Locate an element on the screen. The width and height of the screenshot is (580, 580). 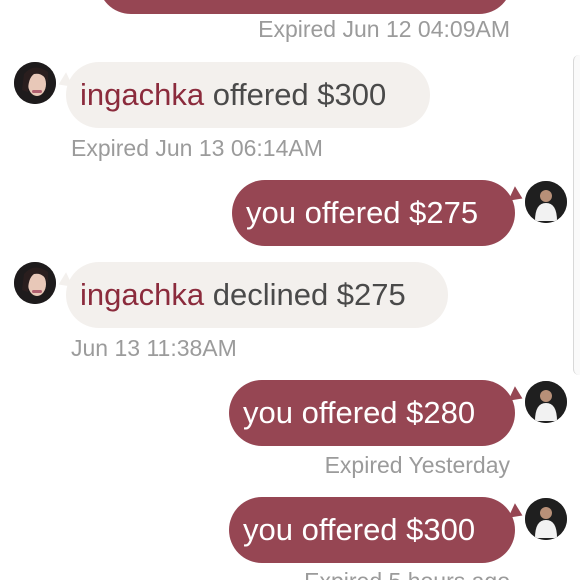
message-text: you offered $280 is located at coordinates (359, 412).